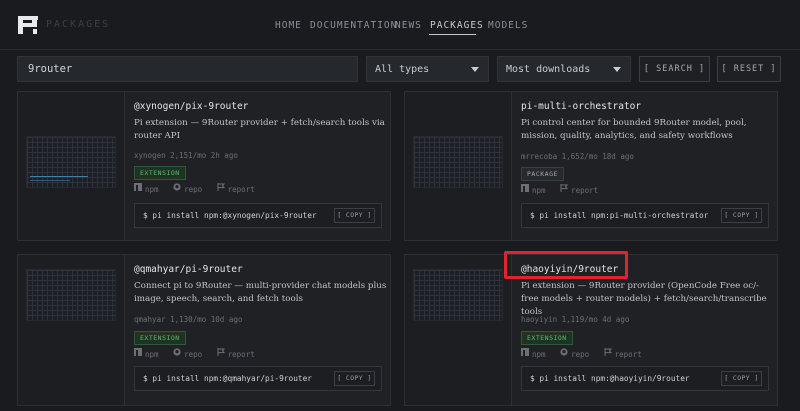 Image resolution: width=800 pixels, height=411 pixels. I want to click on sort-select-value: Most downloads, so click(548, 69).